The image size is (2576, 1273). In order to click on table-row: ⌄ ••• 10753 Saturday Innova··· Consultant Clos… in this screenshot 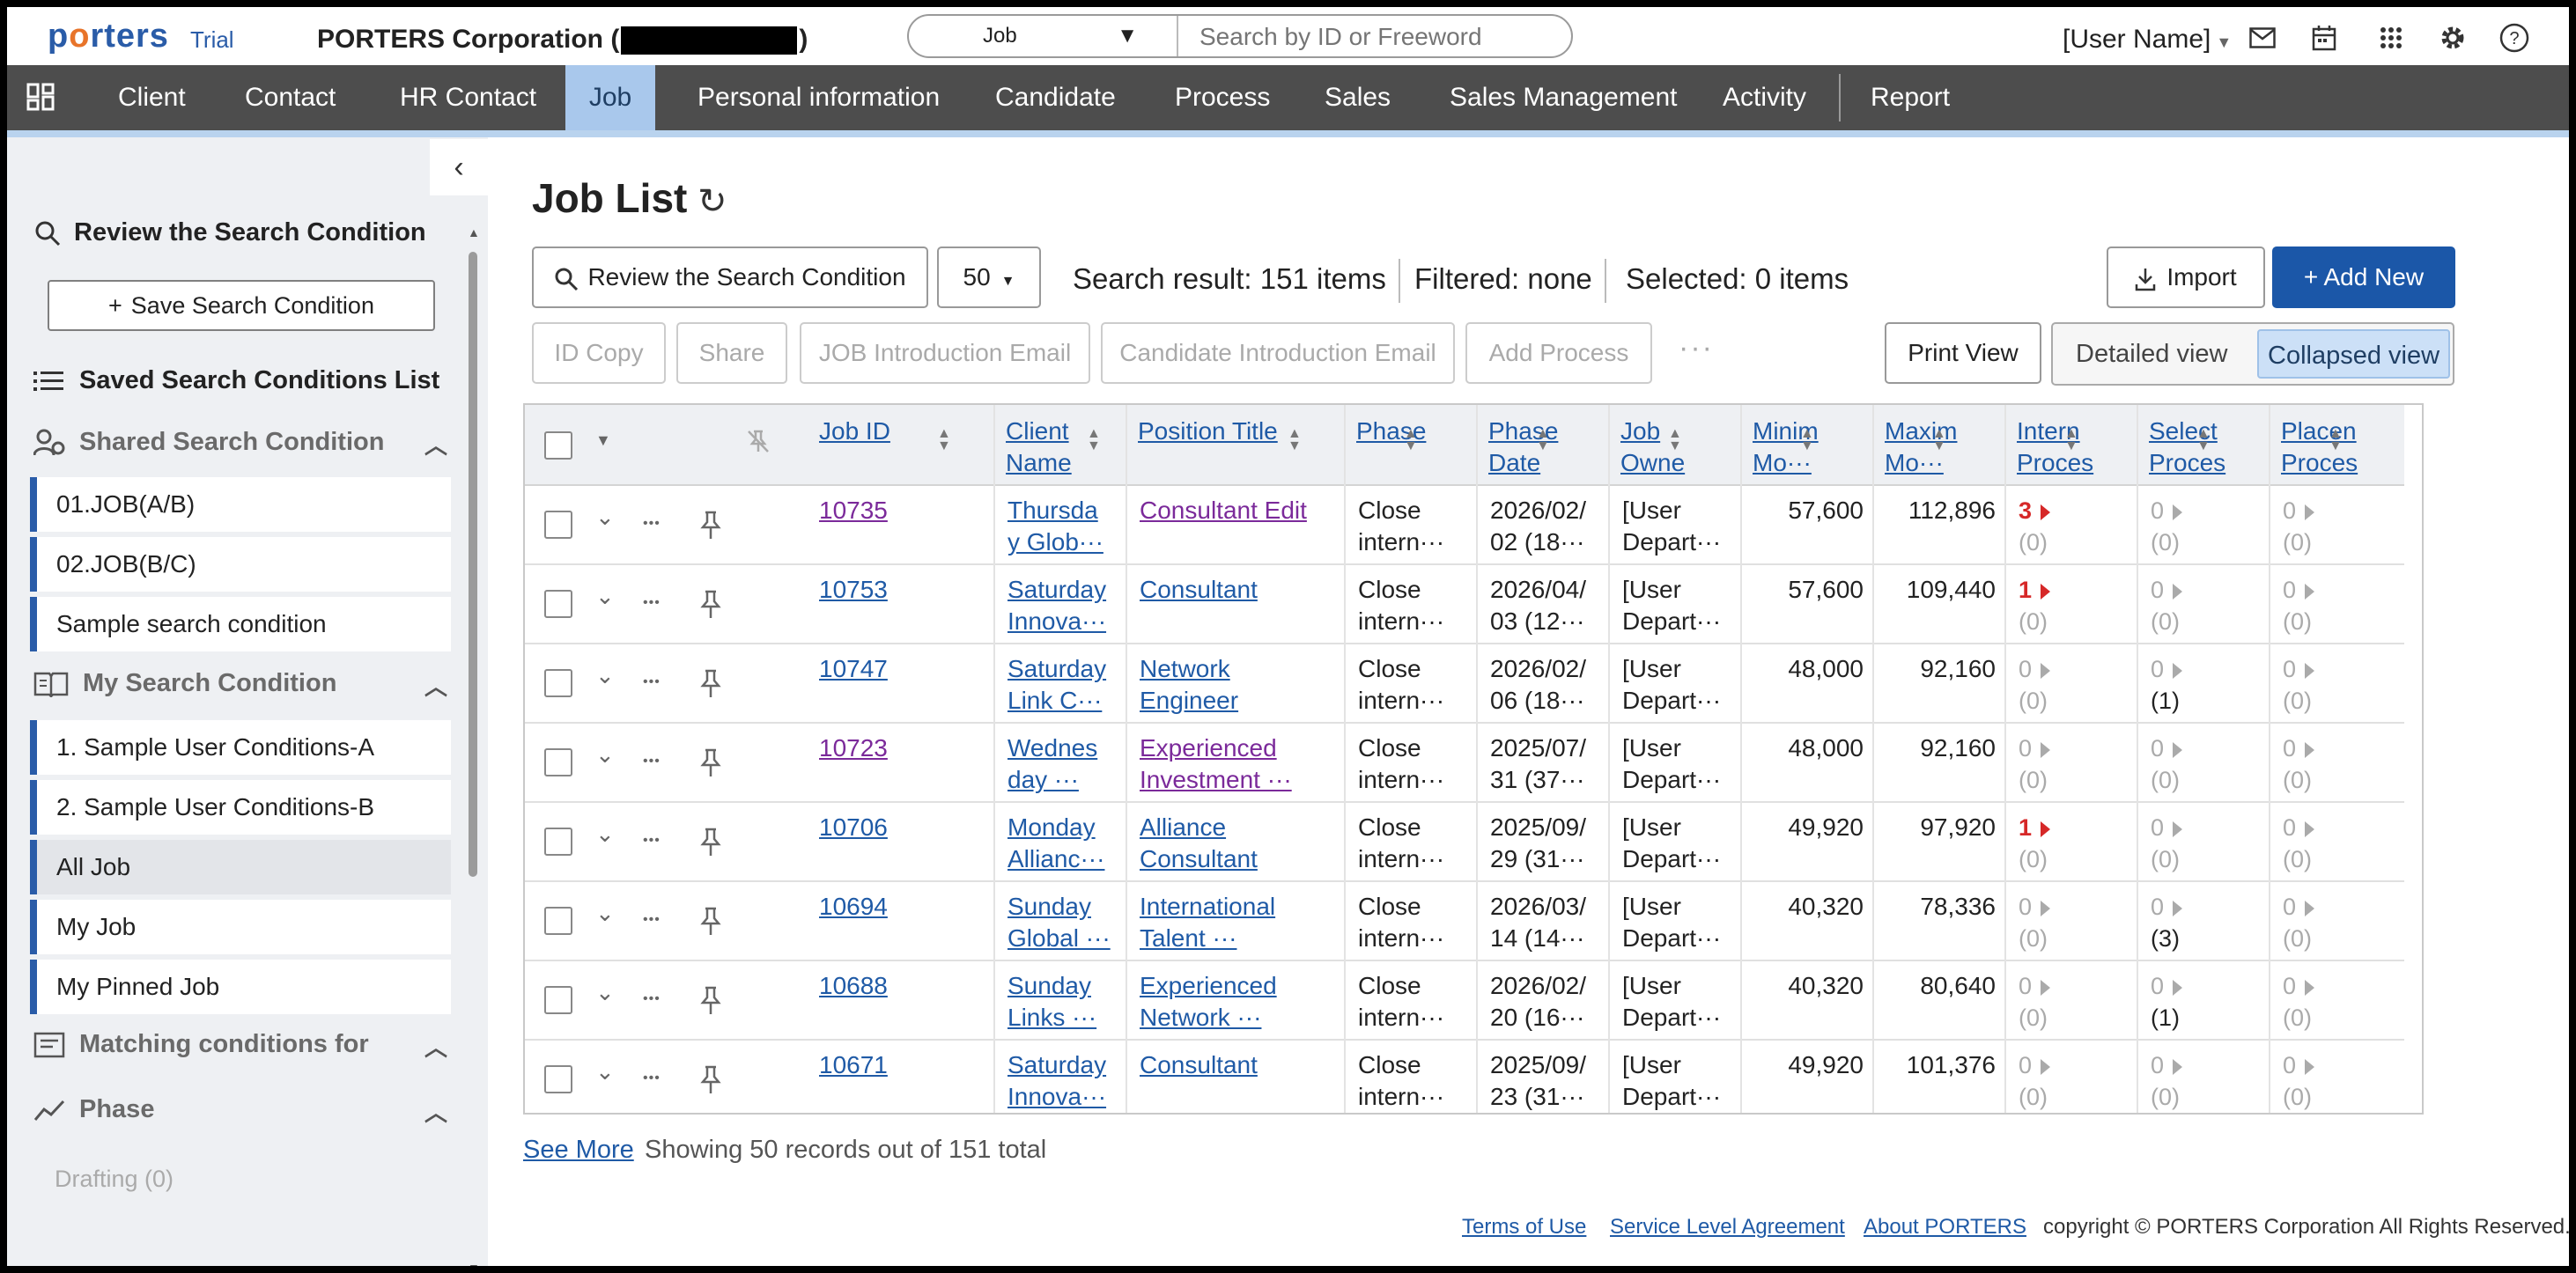, I will do `click(1464, 604)`.